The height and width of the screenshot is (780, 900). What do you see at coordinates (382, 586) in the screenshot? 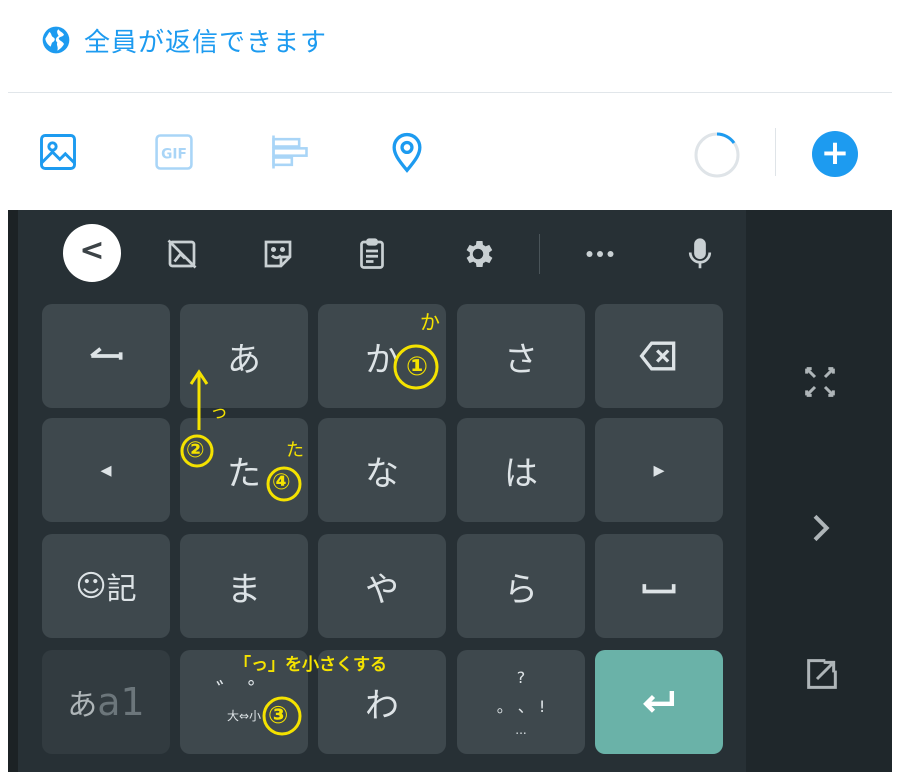
I see `key-ya: や` at bounding box center [382, 586].